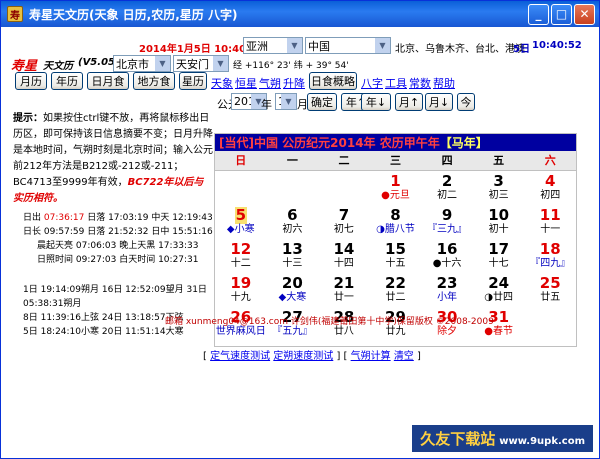 This screenshot has height=459, width=600. What do you see at coordinates (447, 222) in the screenshot?
I see `day-cell: 9 『三九』` at bounding box center [447, 222].